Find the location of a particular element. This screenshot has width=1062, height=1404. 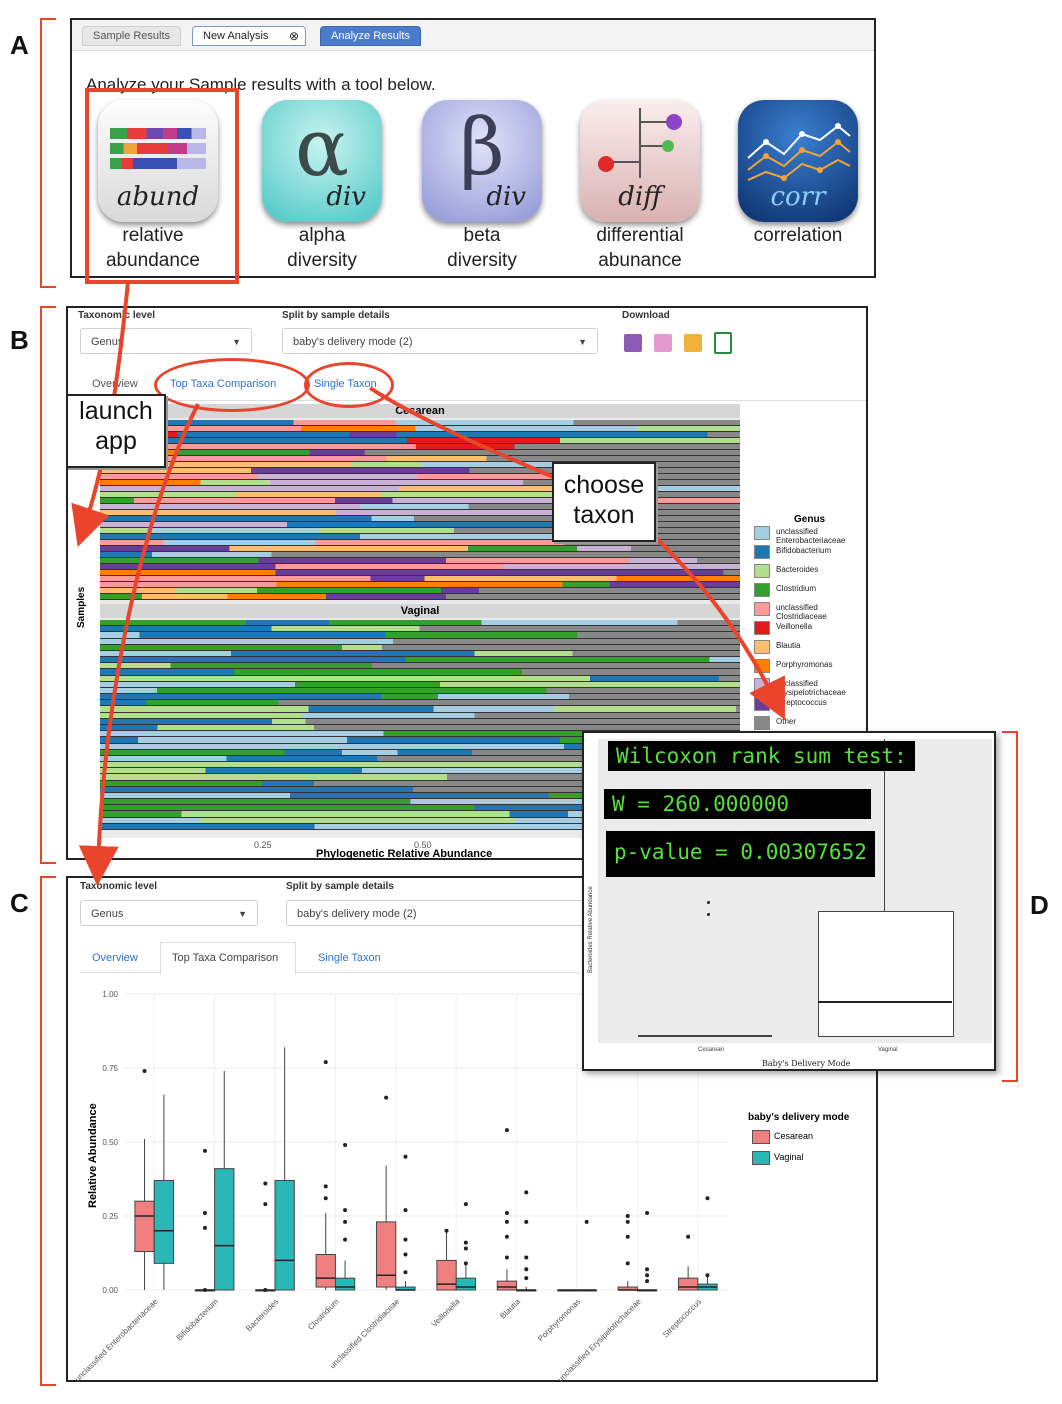

legend-swatch-vaginal is located at coordinates (761, 1158).